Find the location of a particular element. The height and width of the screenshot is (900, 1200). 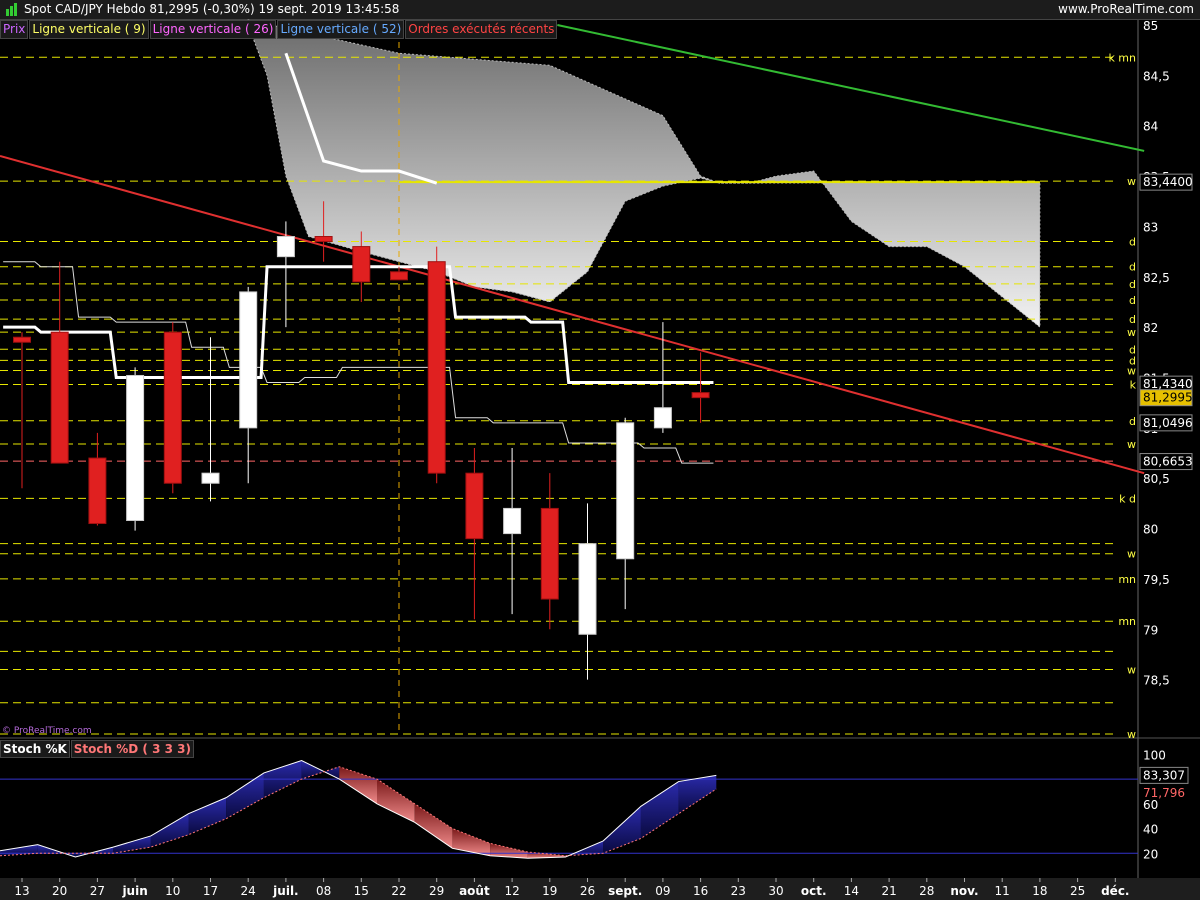

price-label: 81,2995 is located at coordinates (1168, 398).